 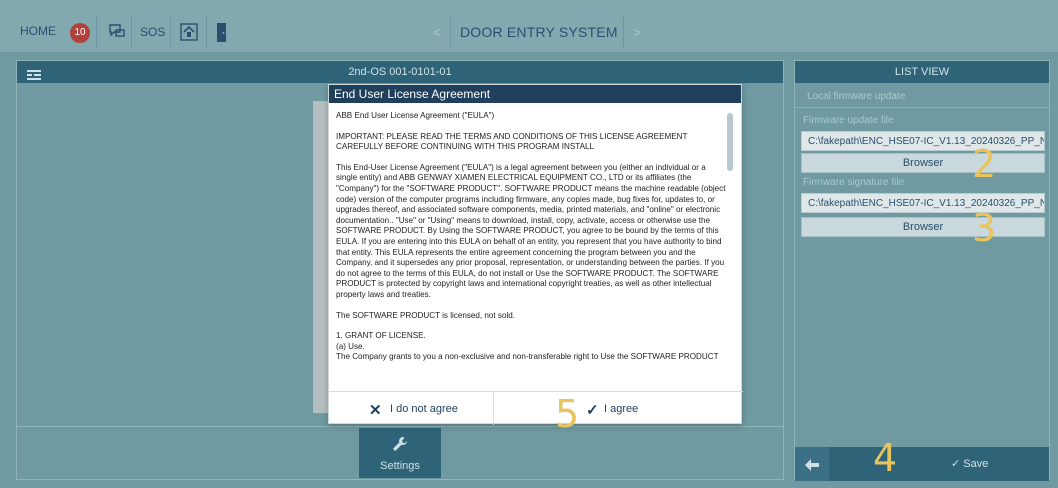 What do you see at coordinates (381, 336) in the screenshot?
I see `eula-paragraph: 1. GRANT OF LICENSE.` at bounding box center [381, 336].